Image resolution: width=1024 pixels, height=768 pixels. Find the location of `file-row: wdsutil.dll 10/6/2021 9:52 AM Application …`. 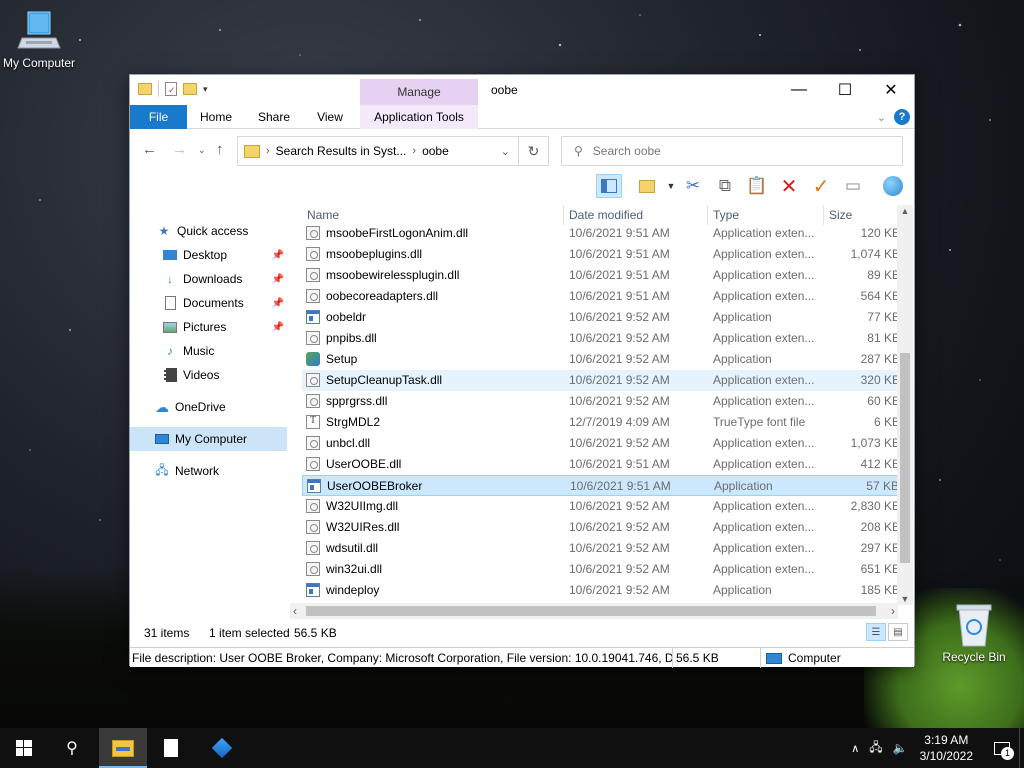

file-row: wdsutil.dll 10/6/2021 9:52 AM Application … is located at coordinates (601, 548).